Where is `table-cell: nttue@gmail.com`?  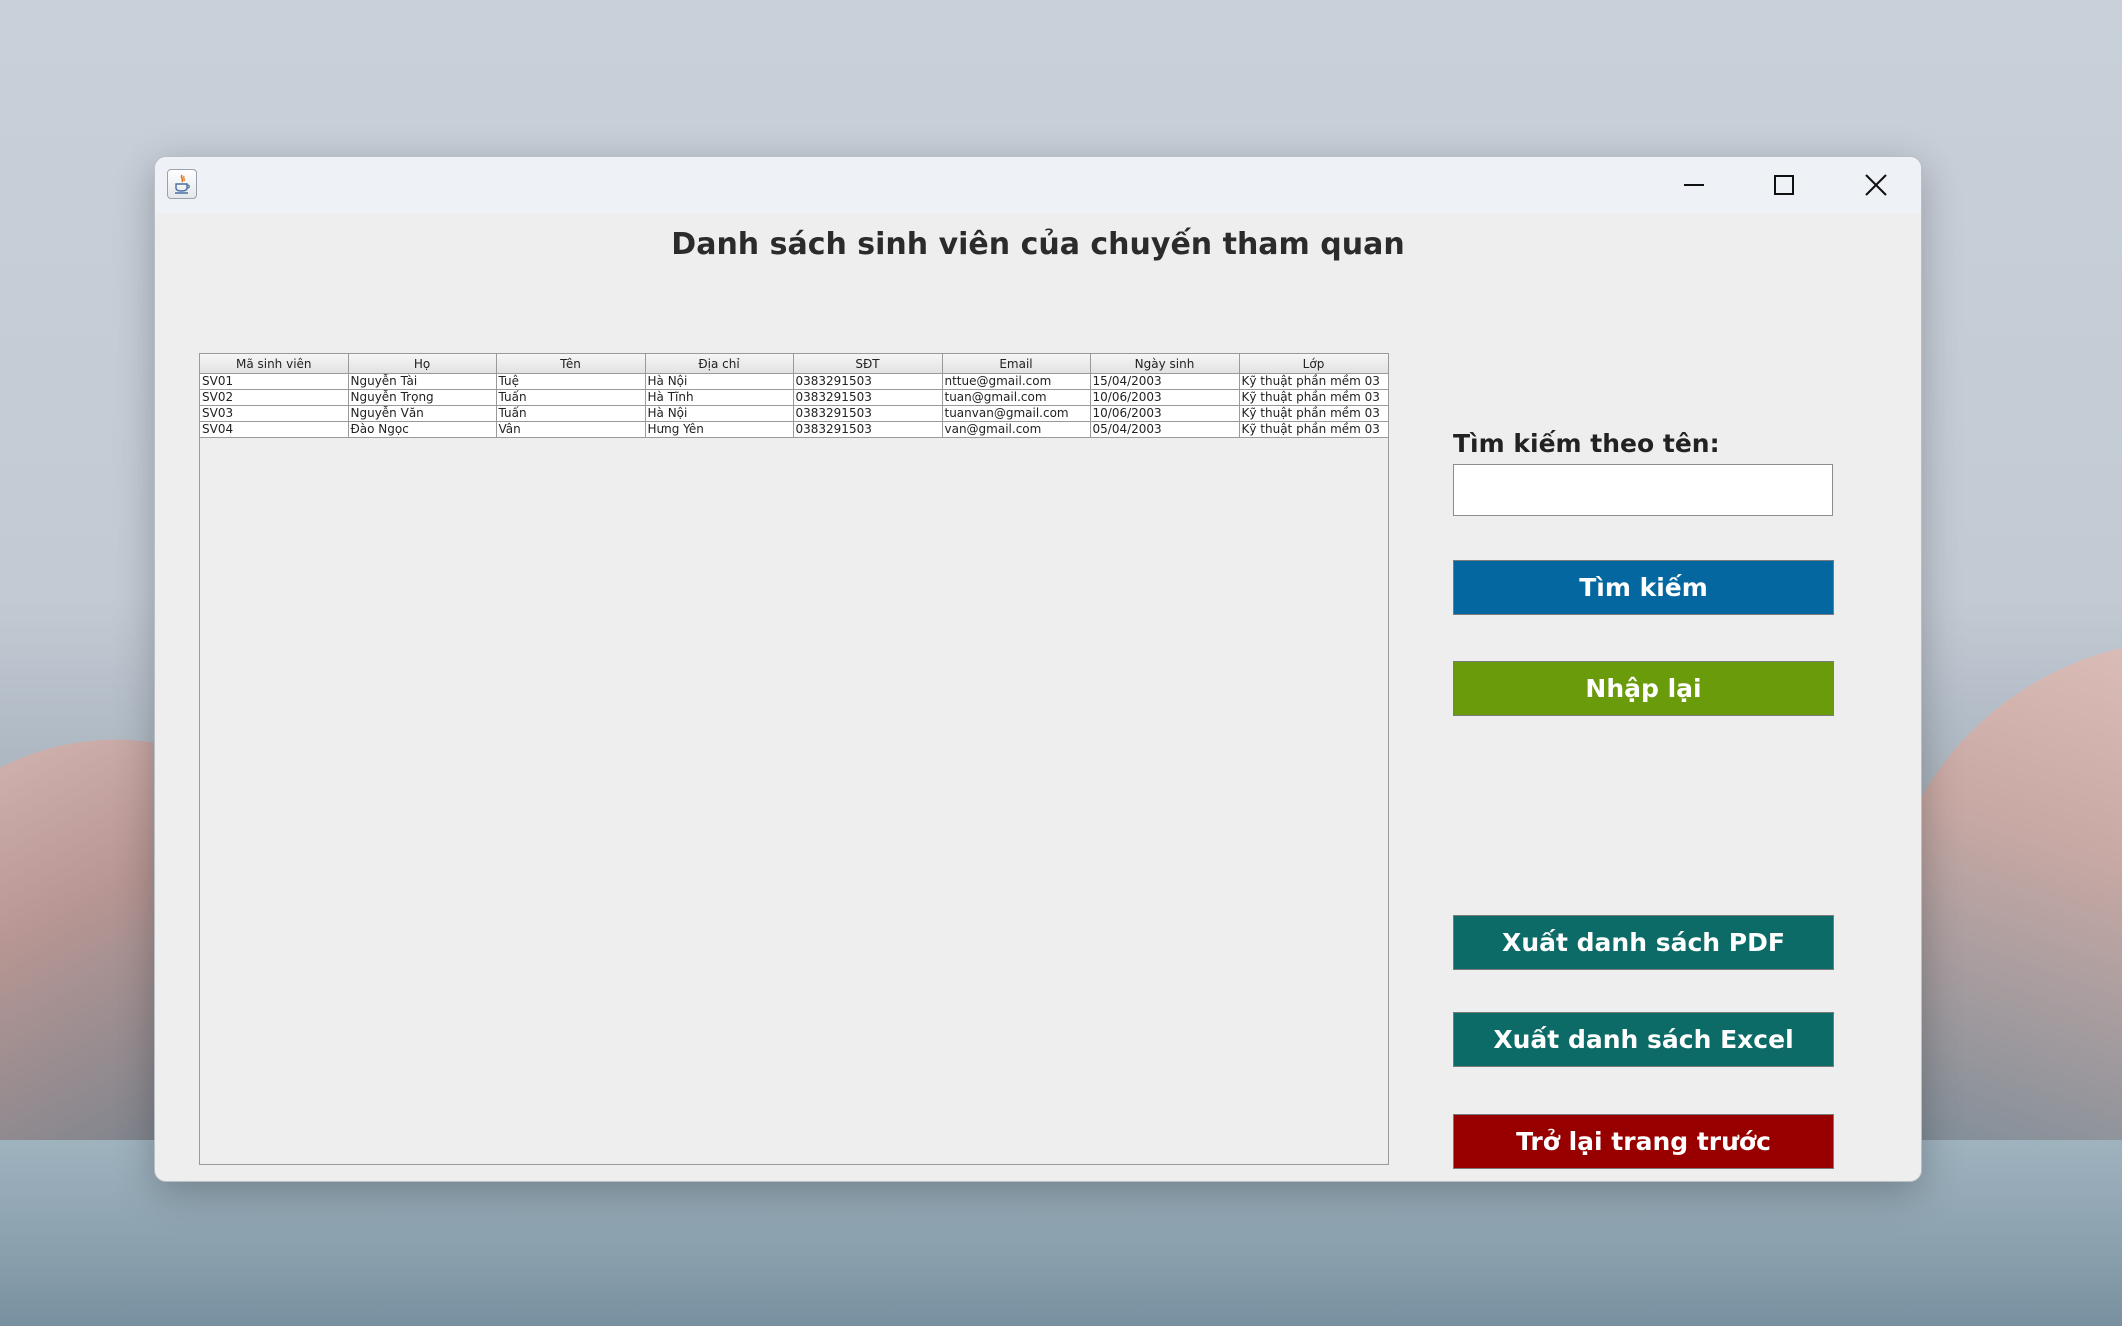
table-cell: nttue@gmail.com is located at coordinates (1016, 381).